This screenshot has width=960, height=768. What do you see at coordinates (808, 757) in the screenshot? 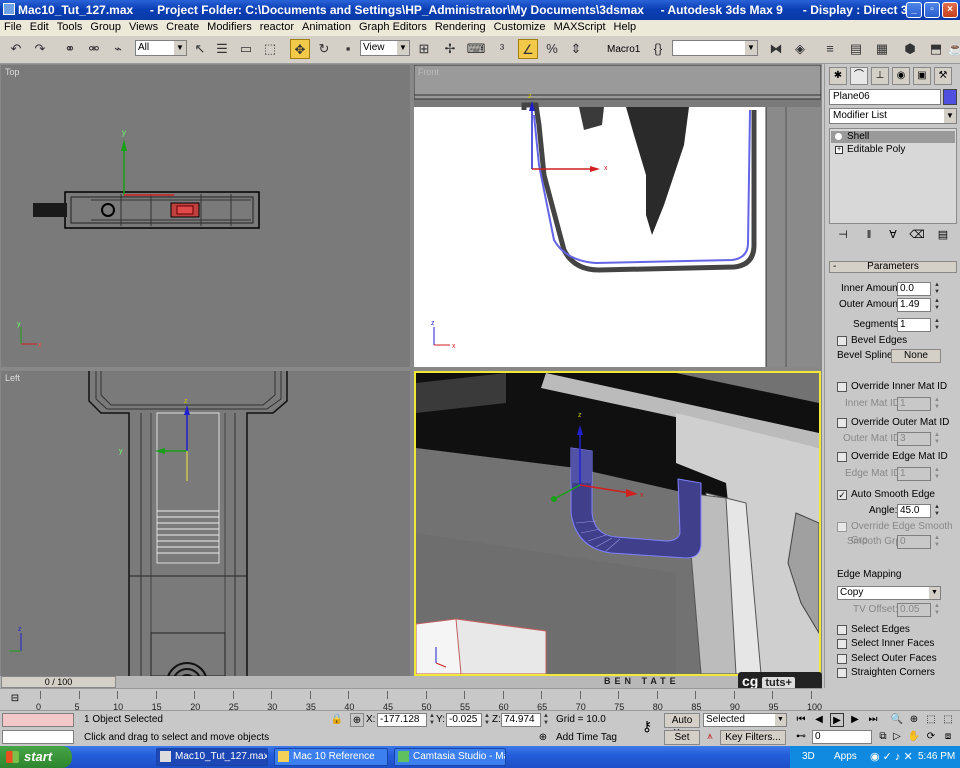
I see `tray-3d: 3D` at bounding box center [808, 757].